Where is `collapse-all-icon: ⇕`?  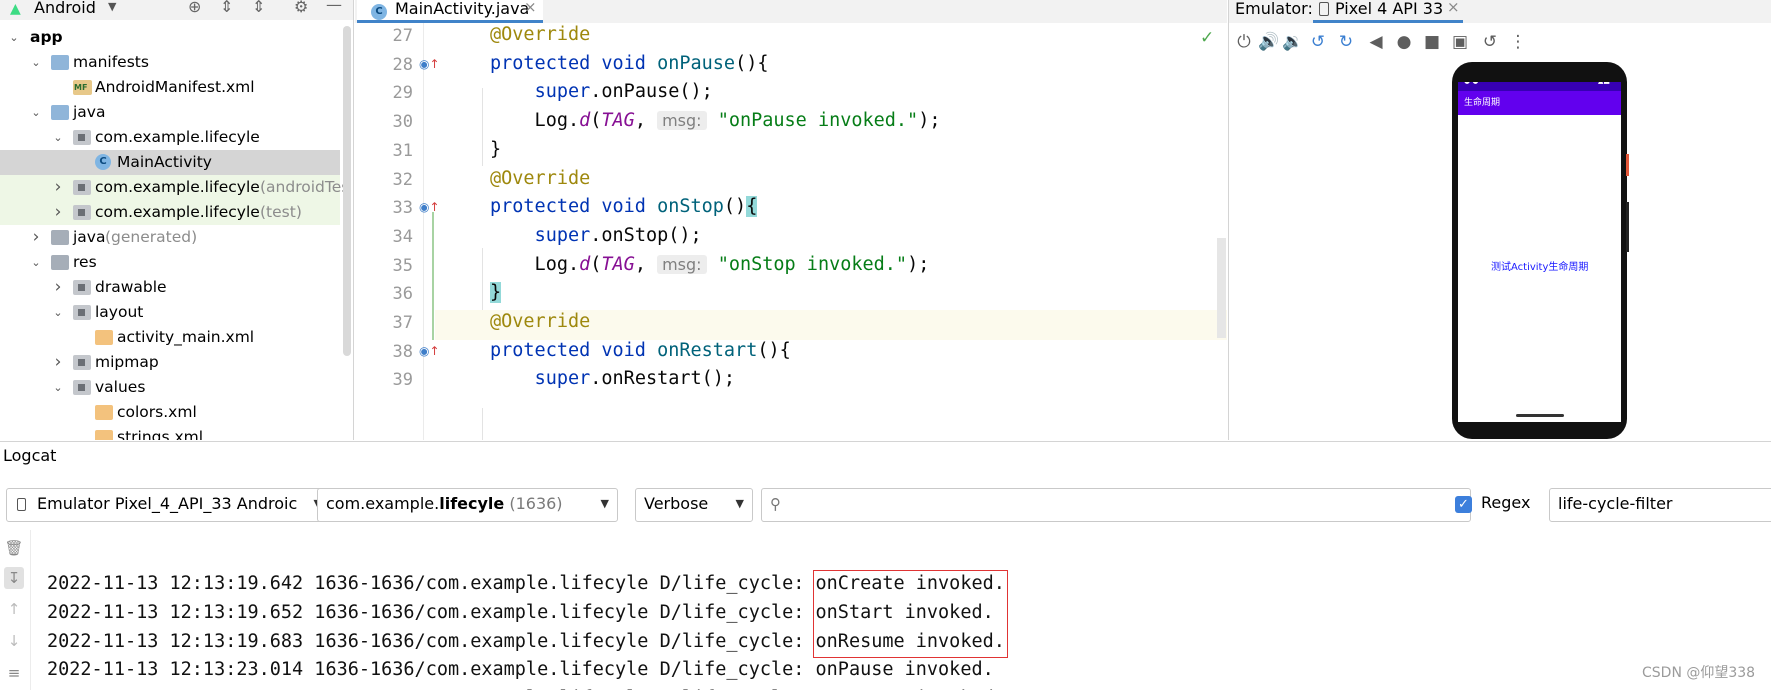
collapse-all-icon: ⇕ is located at coordinates (258, 8).